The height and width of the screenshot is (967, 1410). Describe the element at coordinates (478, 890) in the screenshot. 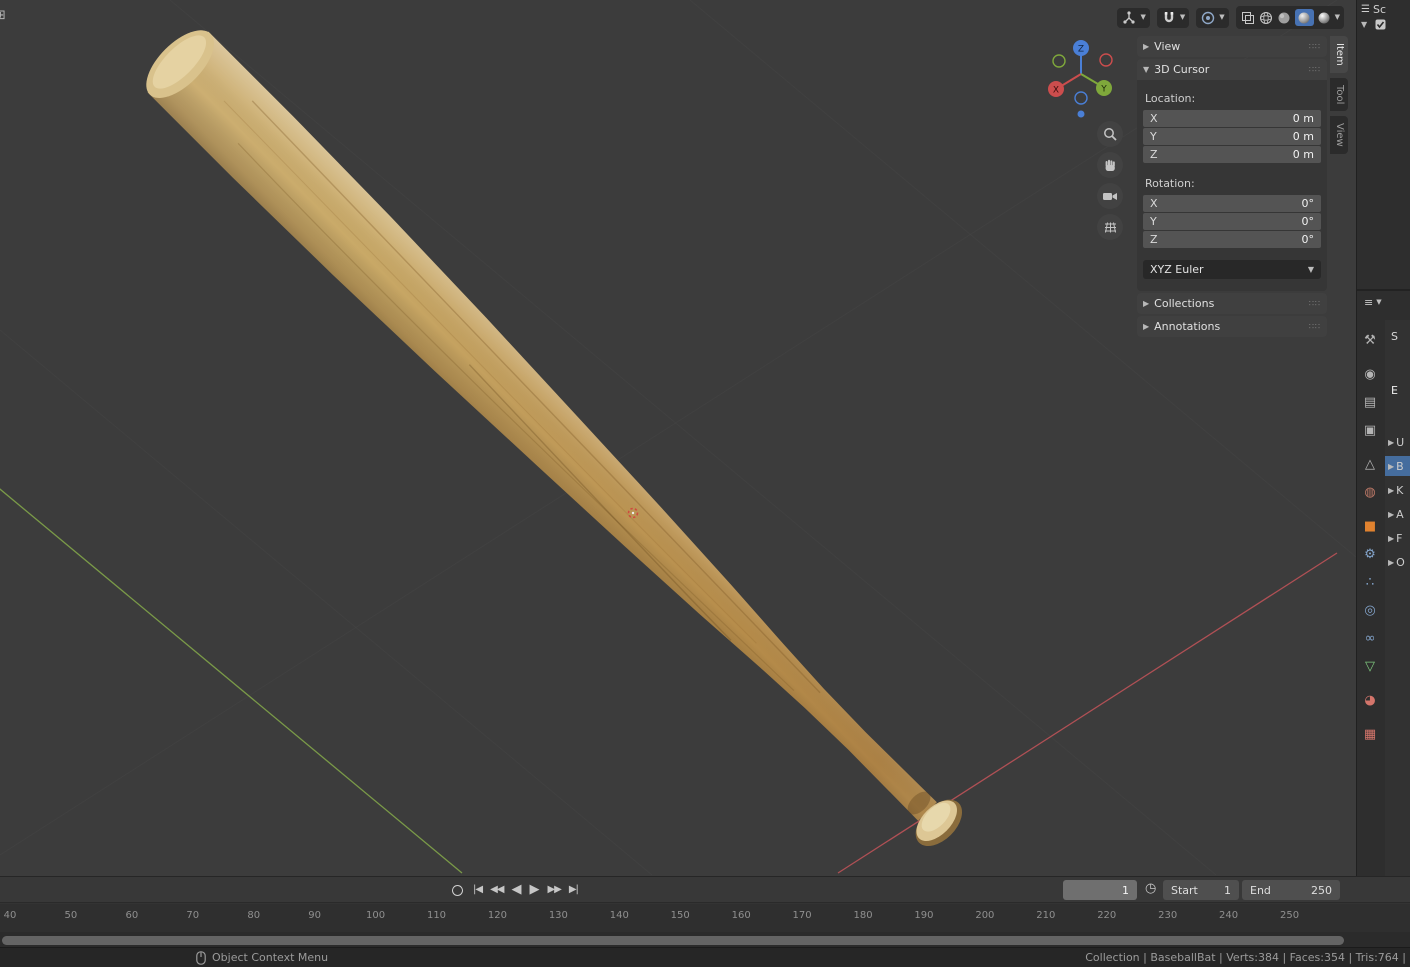

I see `jump-to-start-button: |◀` at that location.